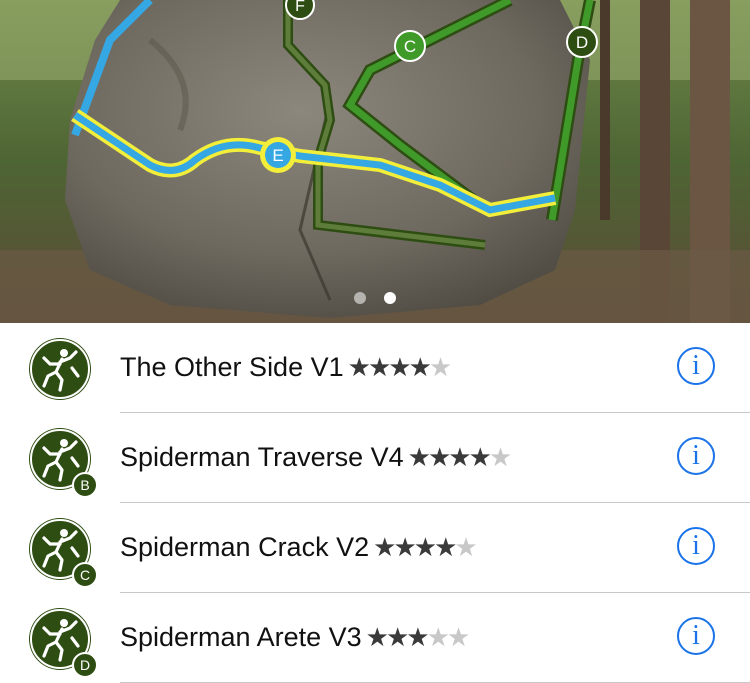 This screenshot has height=683, width=750. I want to click on route-badge: B, so click(85, 485).